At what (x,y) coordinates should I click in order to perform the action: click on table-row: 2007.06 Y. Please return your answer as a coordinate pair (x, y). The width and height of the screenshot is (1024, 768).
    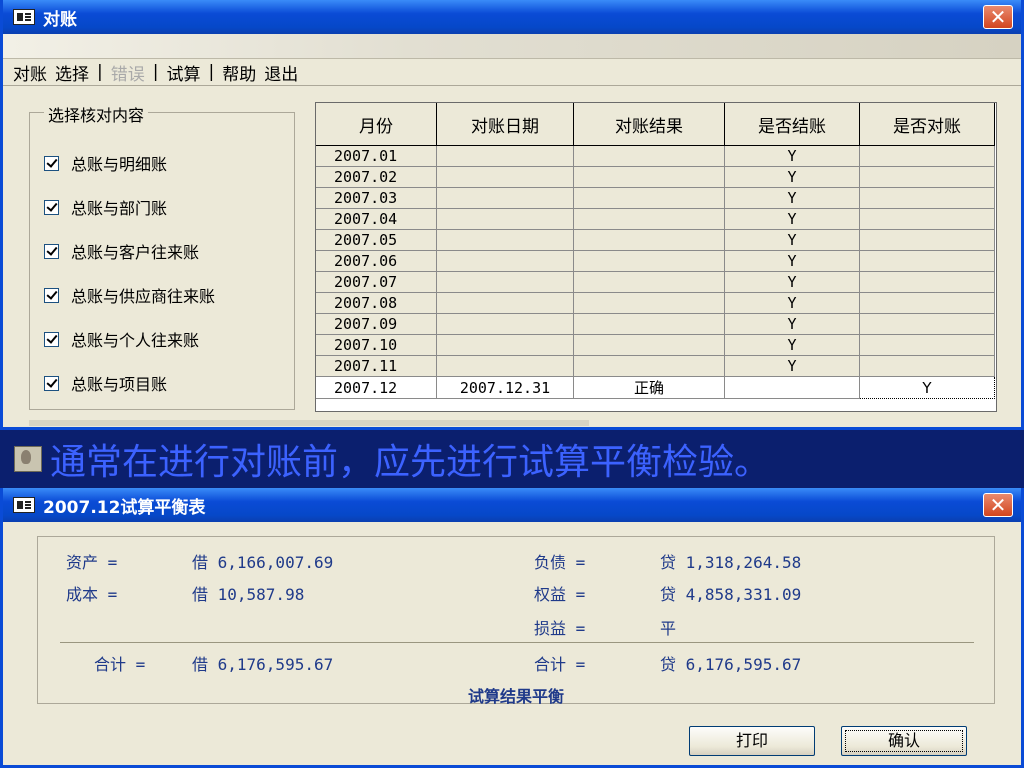
    Looking at the image, I should click on (655, 261).